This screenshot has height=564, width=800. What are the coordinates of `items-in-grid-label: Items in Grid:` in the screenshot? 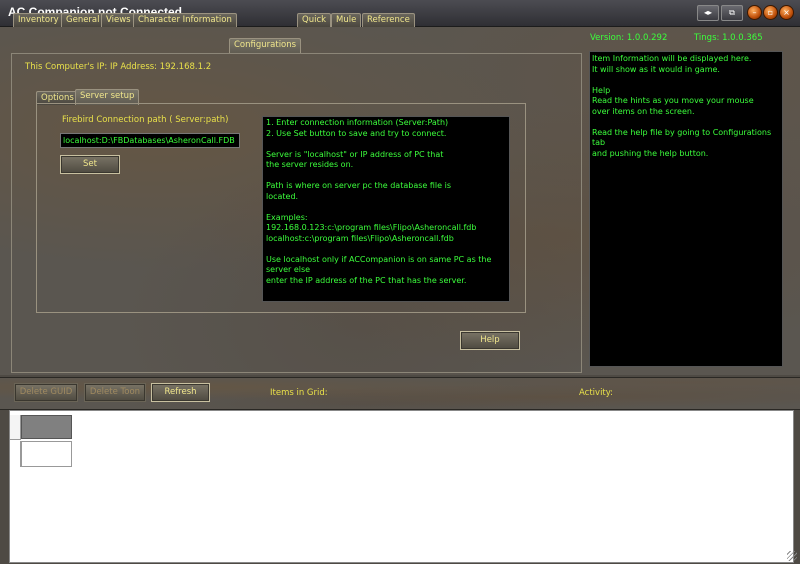 It's located at (299, 393).